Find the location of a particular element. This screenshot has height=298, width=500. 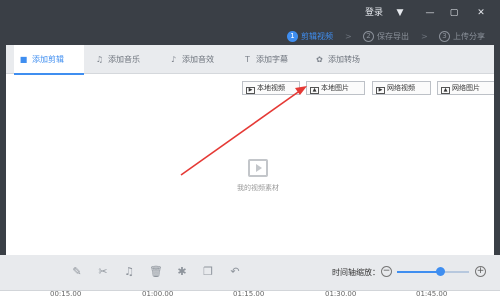

zoom-slider-fill is located at coordinates (419, 272).